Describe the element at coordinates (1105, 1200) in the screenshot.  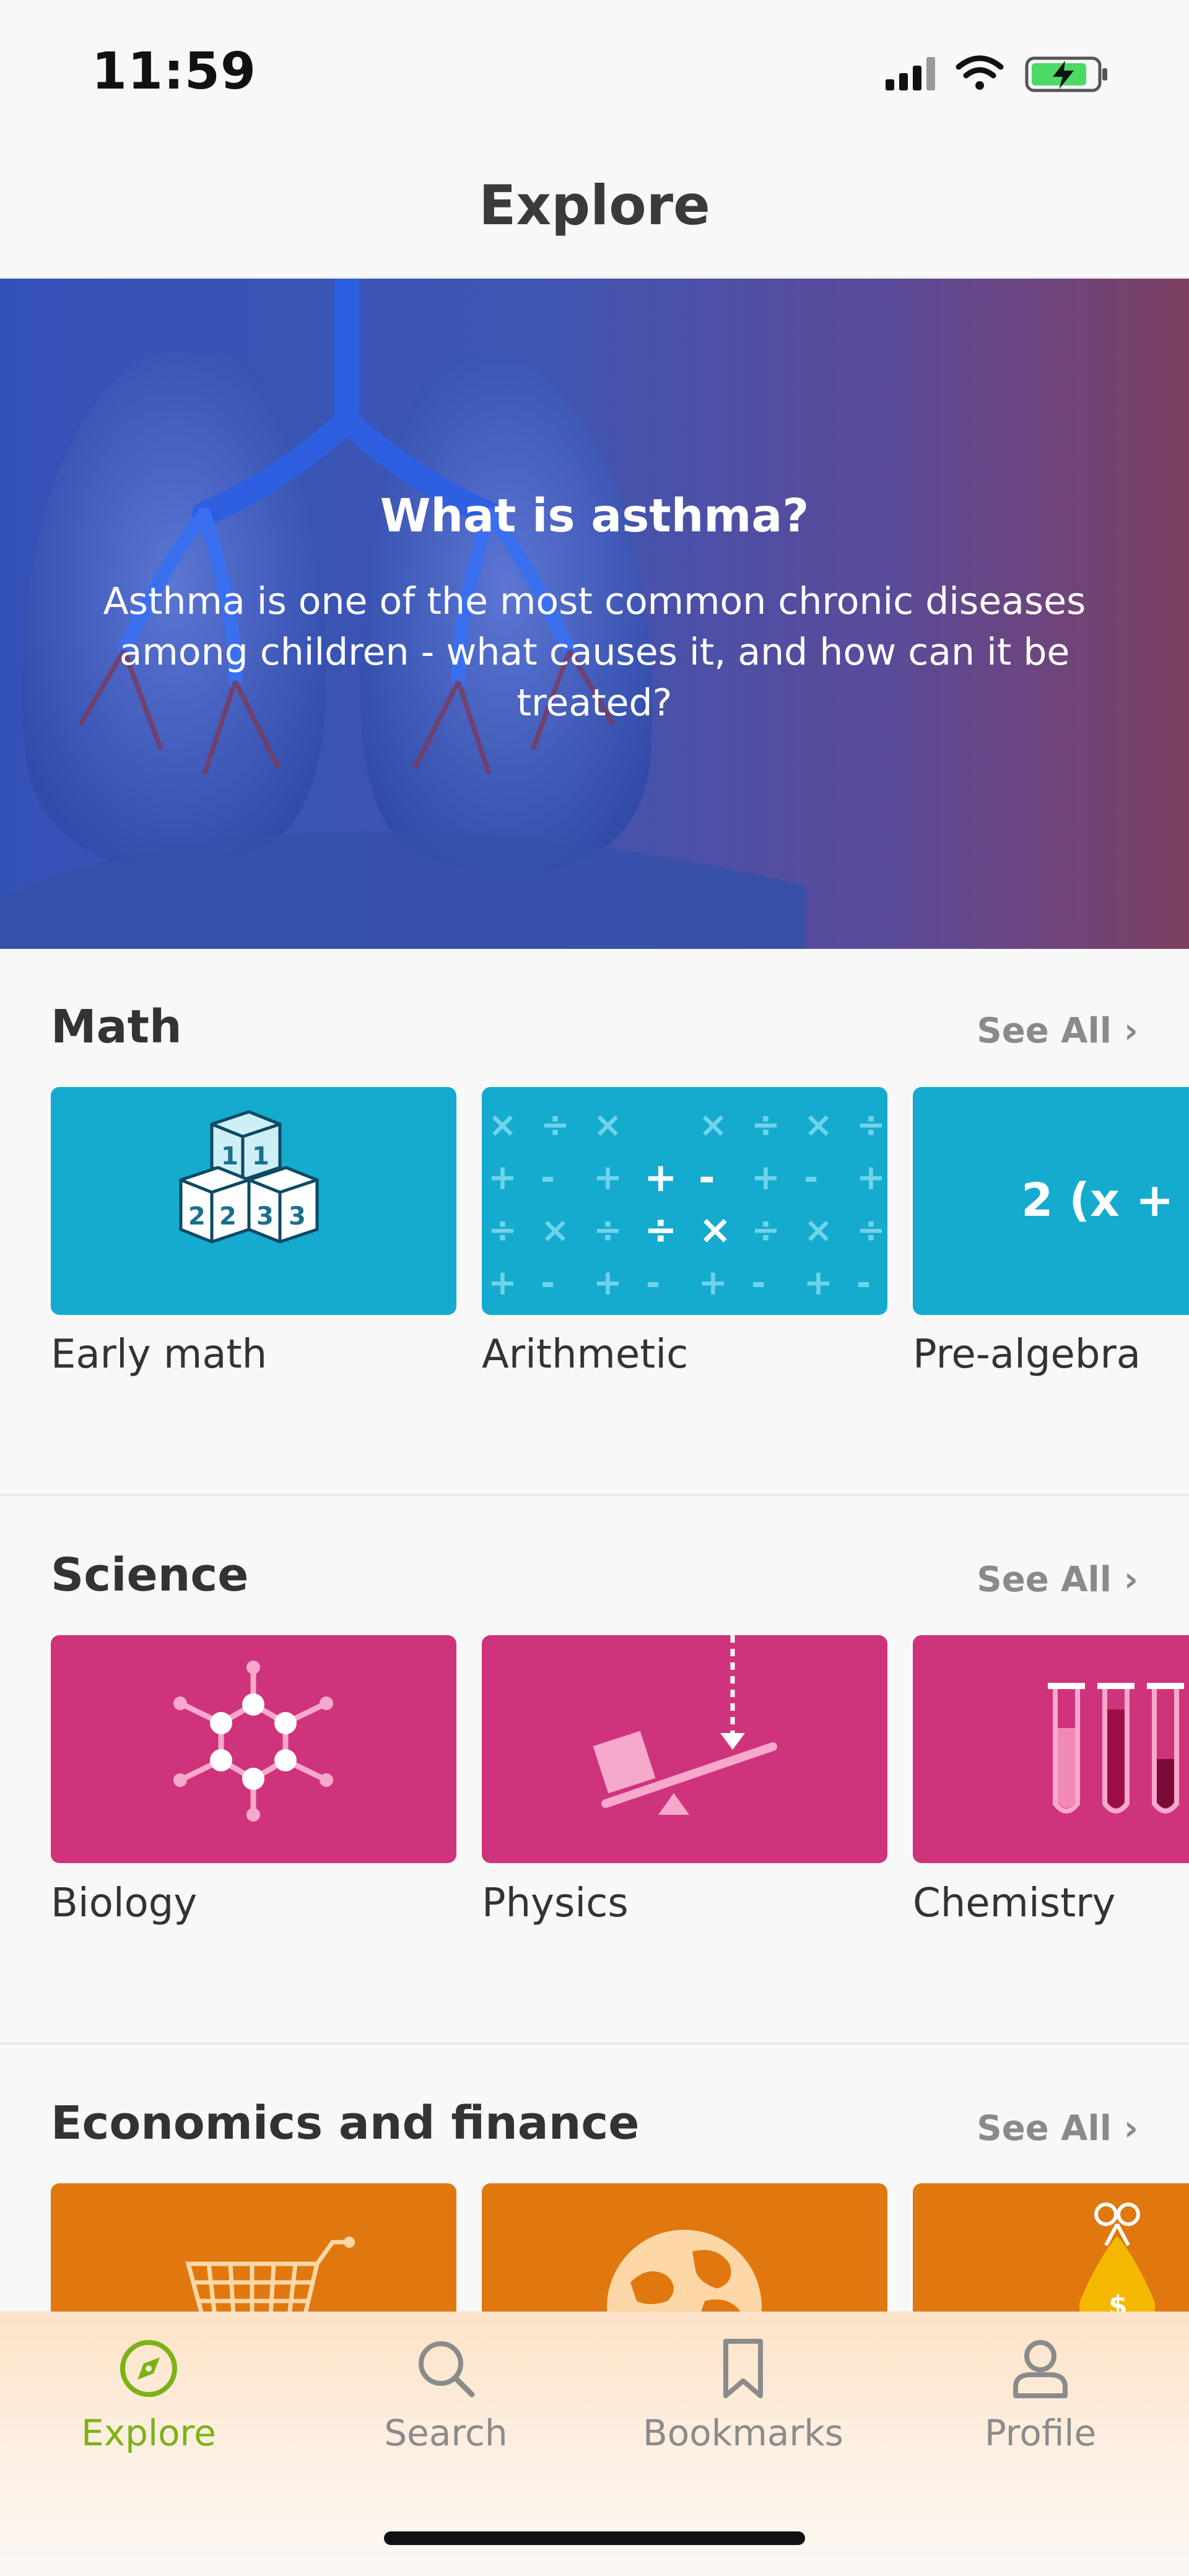
I see `equation-icon: 2 (x + 3` at that location.